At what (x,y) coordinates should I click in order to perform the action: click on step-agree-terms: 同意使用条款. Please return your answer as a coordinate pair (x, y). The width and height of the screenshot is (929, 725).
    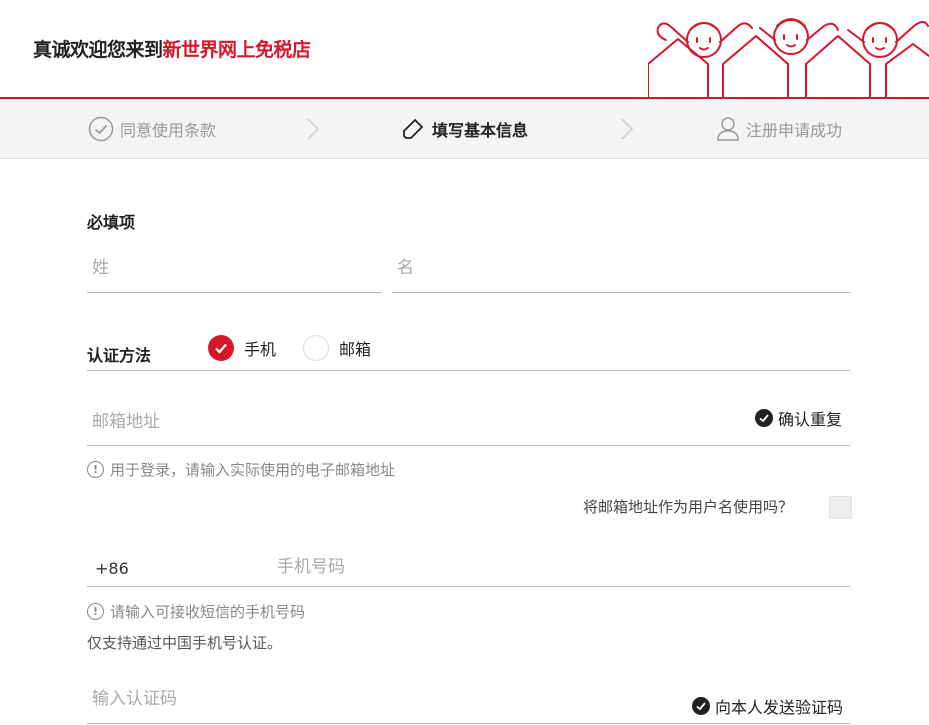
    Looking at the image, I should click on (152, 128).